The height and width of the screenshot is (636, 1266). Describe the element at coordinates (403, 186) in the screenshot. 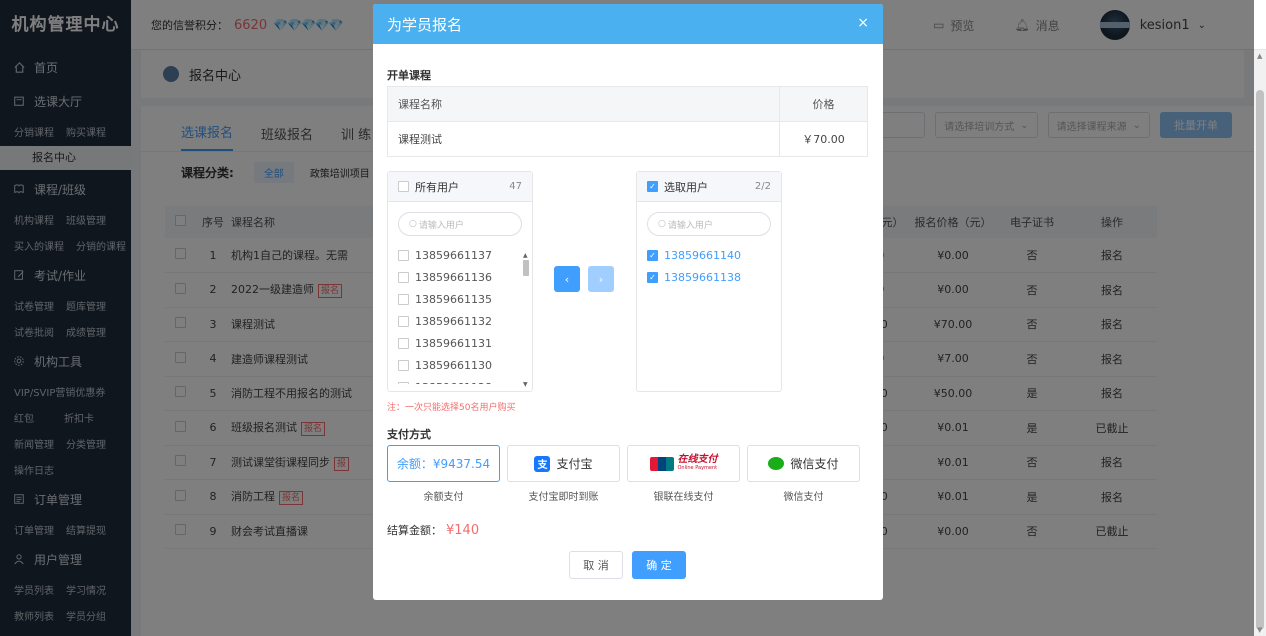

I see `all-users-checkbox` at that location.